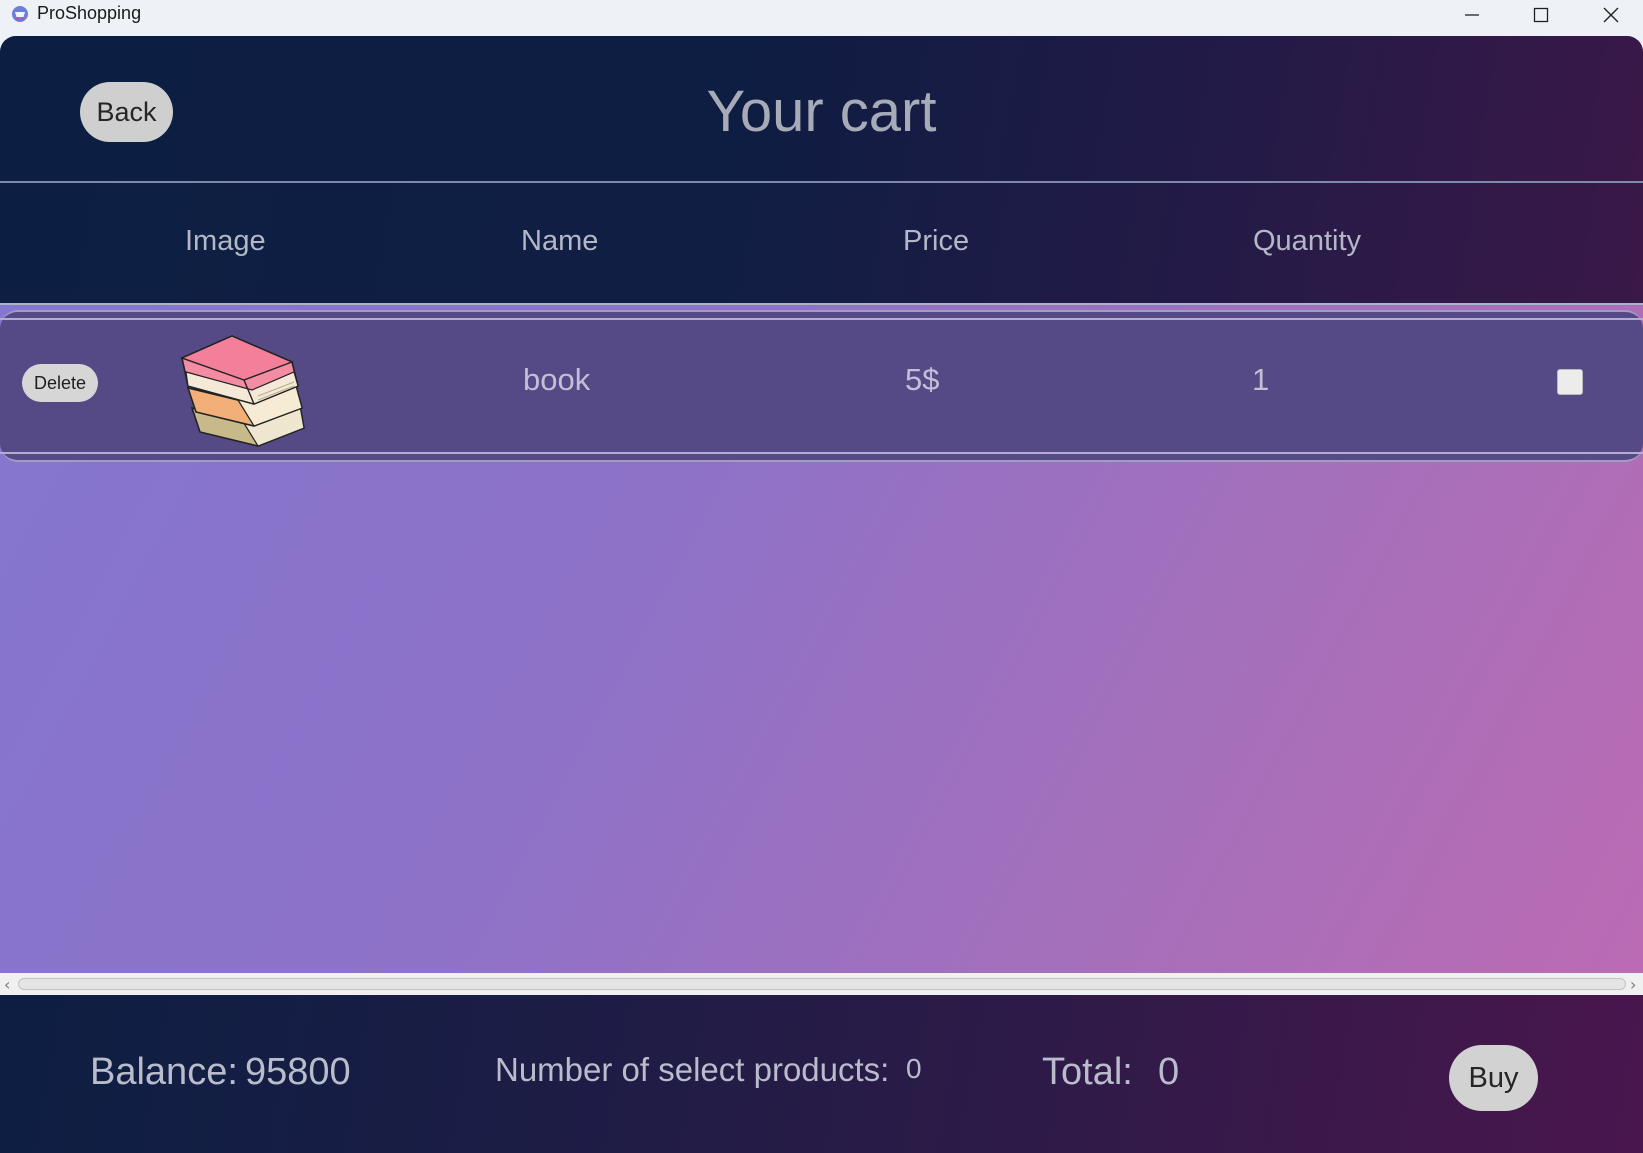 This screenshot has width=1643, height=1153. I want to click on column-header-quantity: Quantity, so click(1307, 241).